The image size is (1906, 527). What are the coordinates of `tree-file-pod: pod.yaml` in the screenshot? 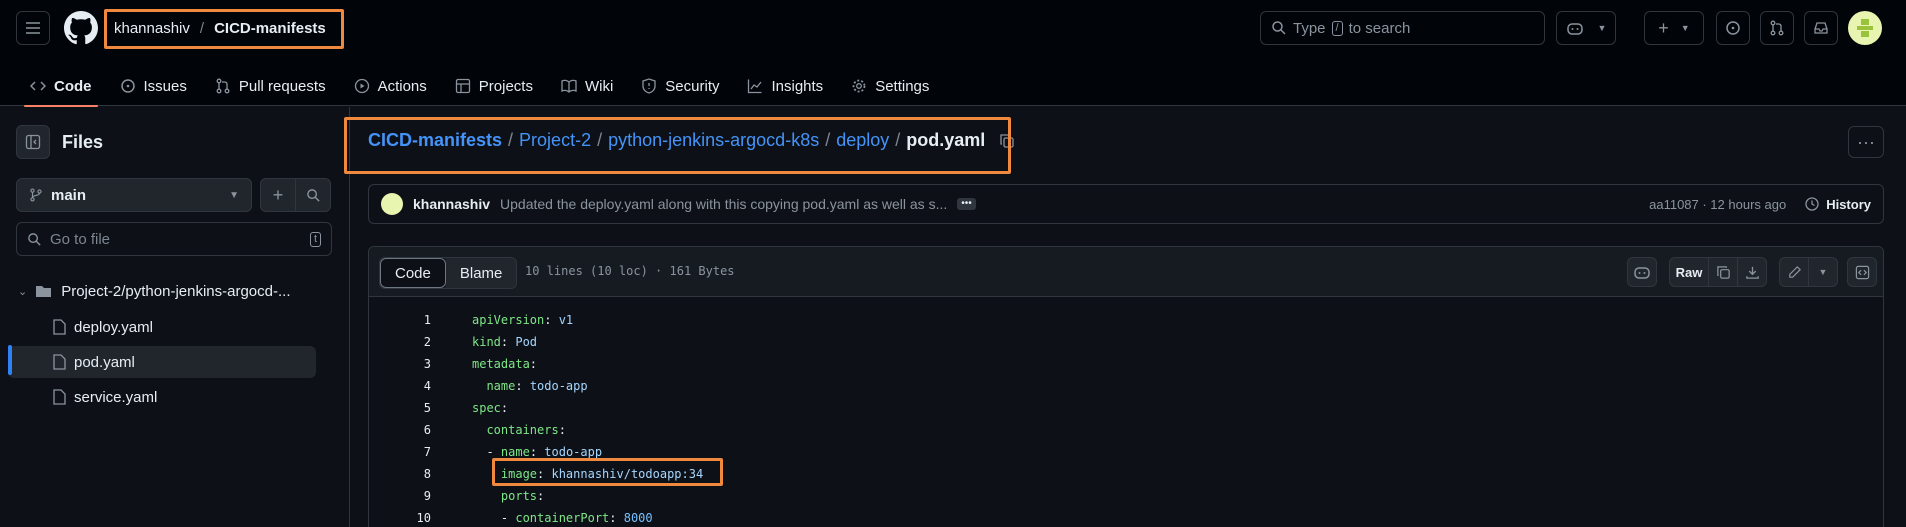 It's located at (162, 362).